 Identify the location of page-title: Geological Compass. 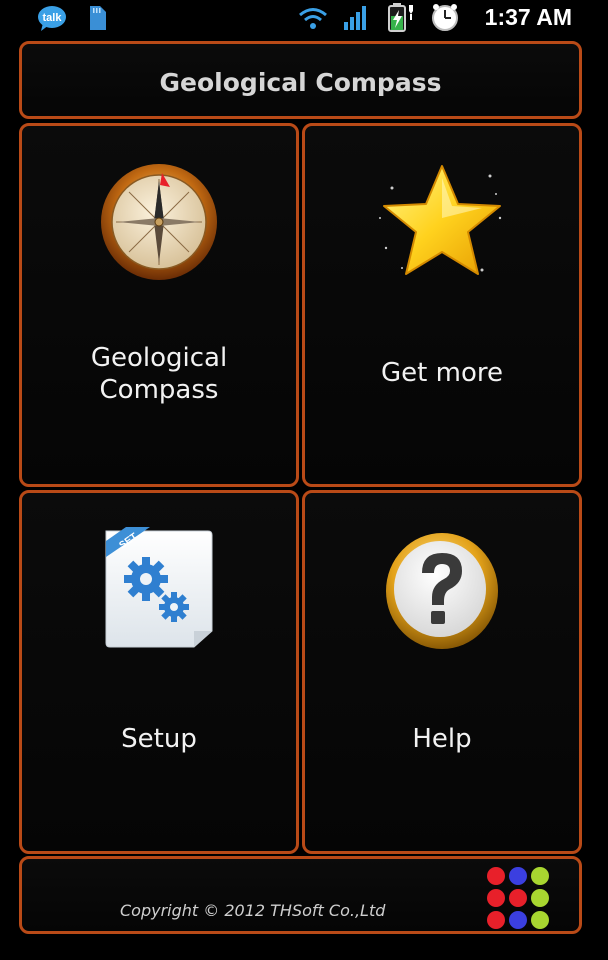
(300, 82).